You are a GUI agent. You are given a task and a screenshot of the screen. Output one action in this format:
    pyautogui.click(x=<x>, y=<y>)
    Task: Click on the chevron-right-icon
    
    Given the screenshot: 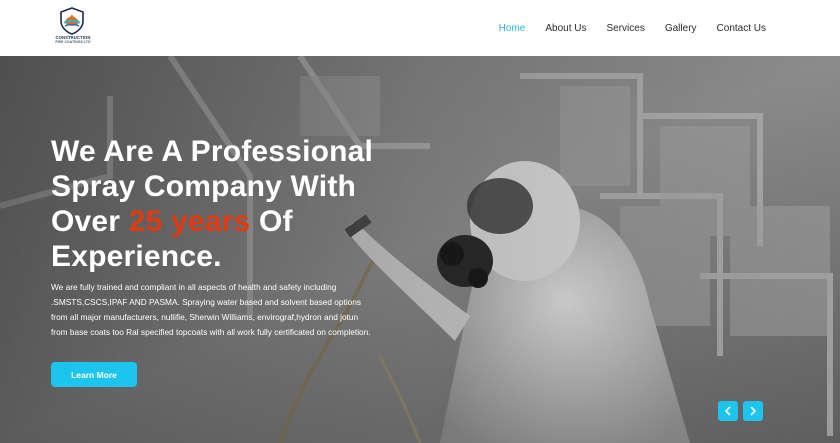 What is the action you would take?
    pyautogui.click(x=753, y=411)
    